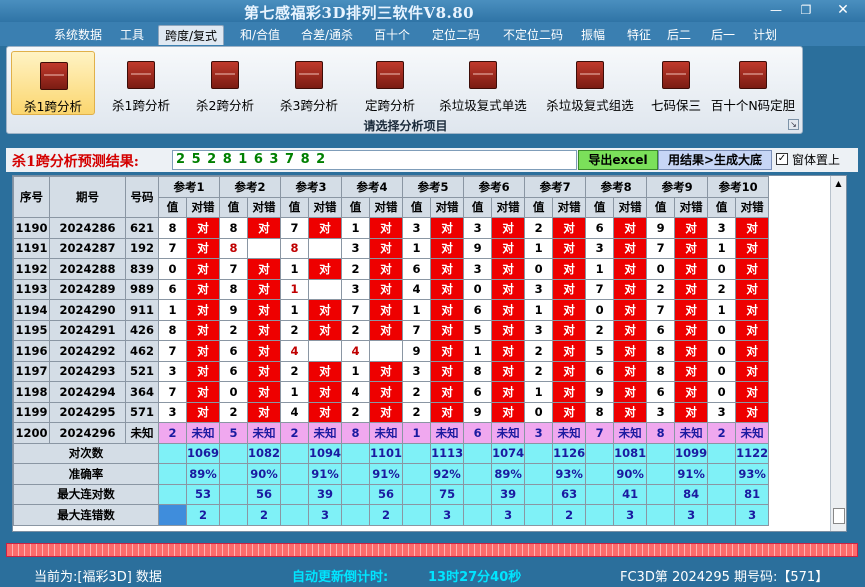 The width and height of the screenshot is (865, 587). I want to click on stat-label: 最大连错数, so click(86, 515).